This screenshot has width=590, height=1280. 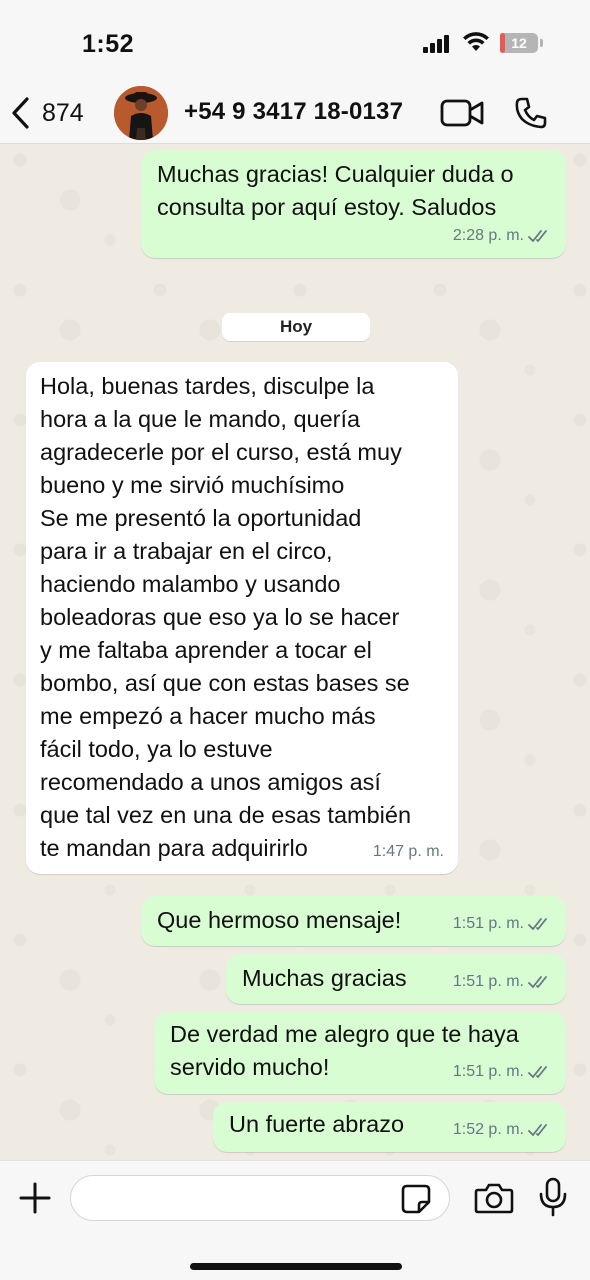 I want to click on message-bubble-outgoing: Que hermoso mensaje! 1:51 p. m., so click(x=353, y=921).